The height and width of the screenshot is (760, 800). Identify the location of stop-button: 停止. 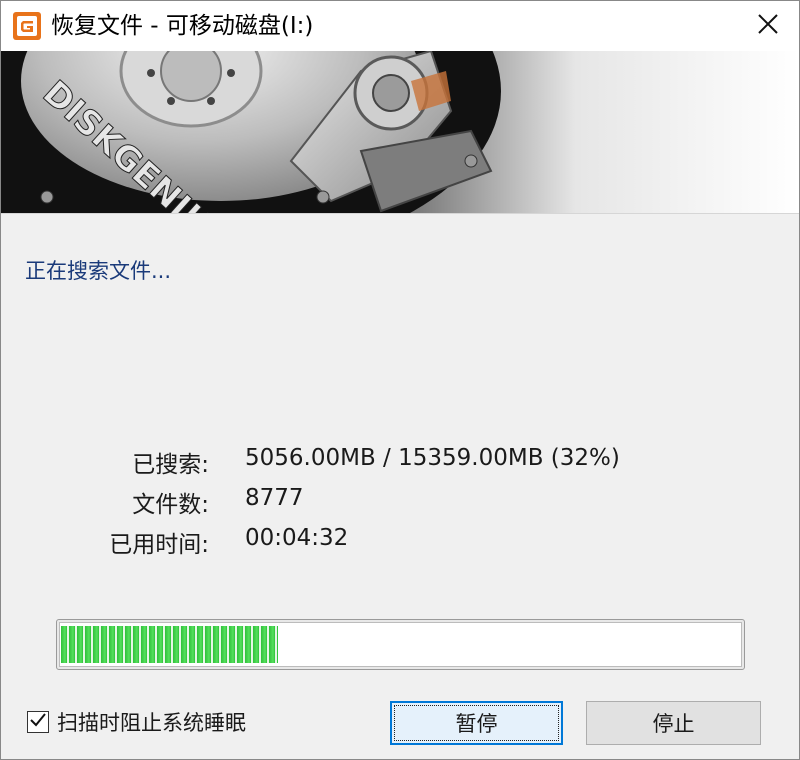
(673, 723).